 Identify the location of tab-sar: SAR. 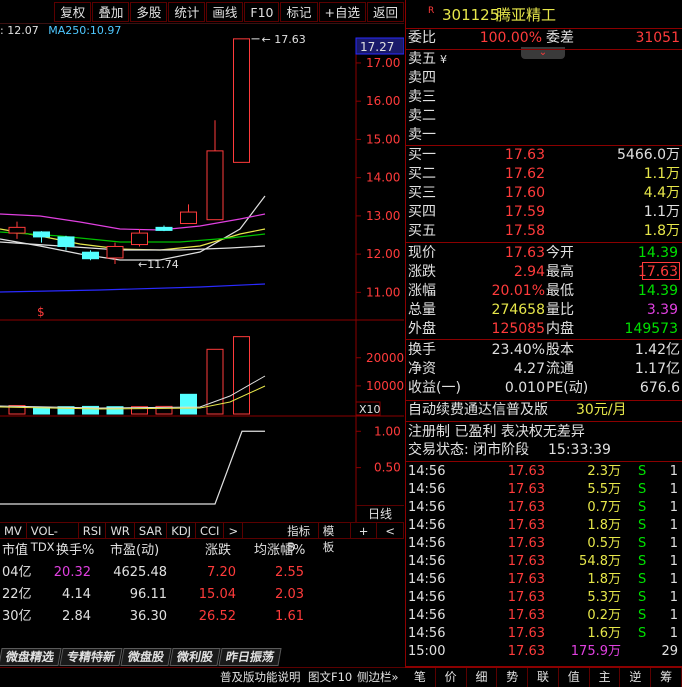
(151, 530).